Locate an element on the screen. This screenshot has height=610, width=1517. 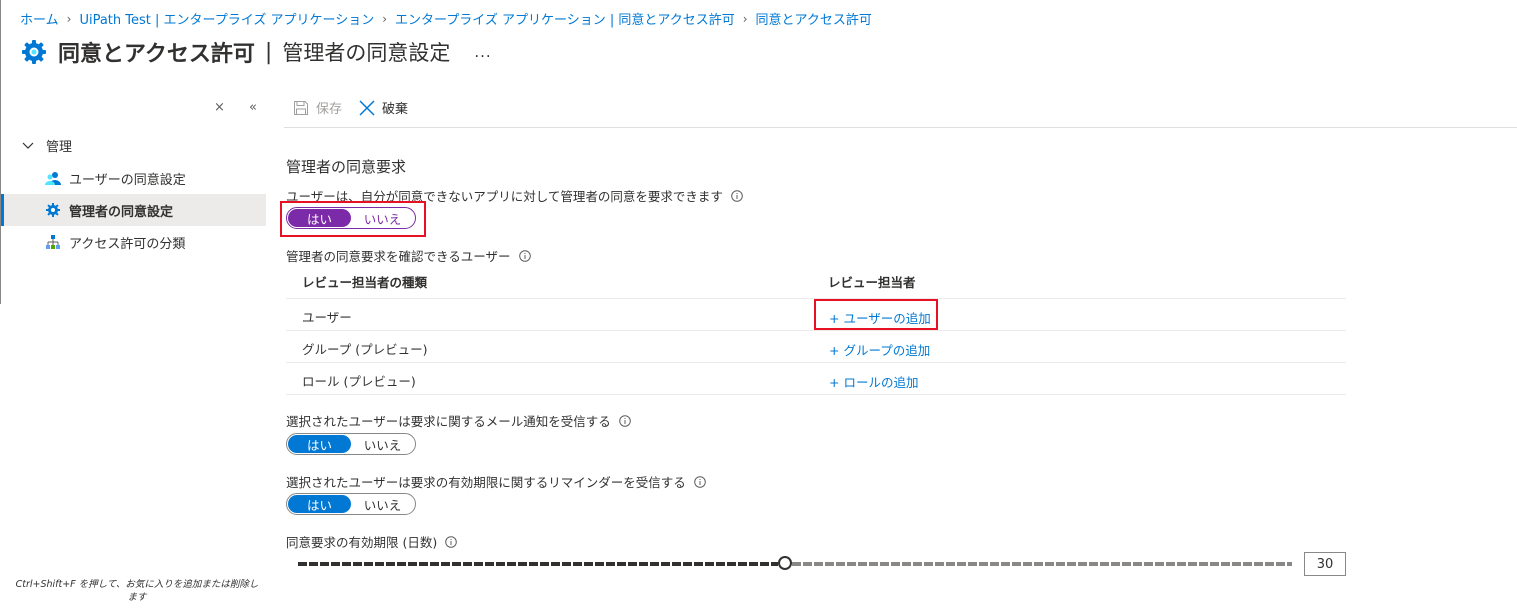
request-consent-toggle: はい いいえ is located at coordinates (351, 218).